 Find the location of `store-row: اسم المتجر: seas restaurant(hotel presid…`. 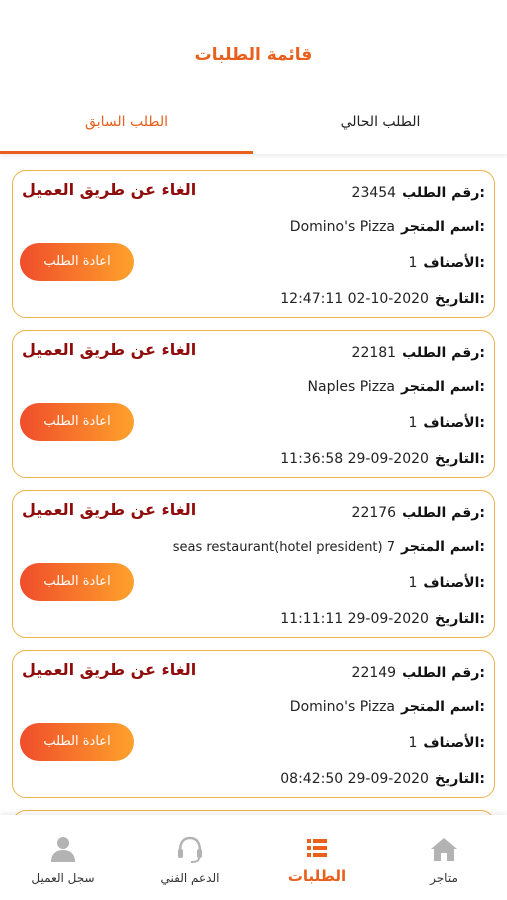

store-row: اسم المتجر: seas restaurant(hotel presid… is located at coordinates (329, 547).